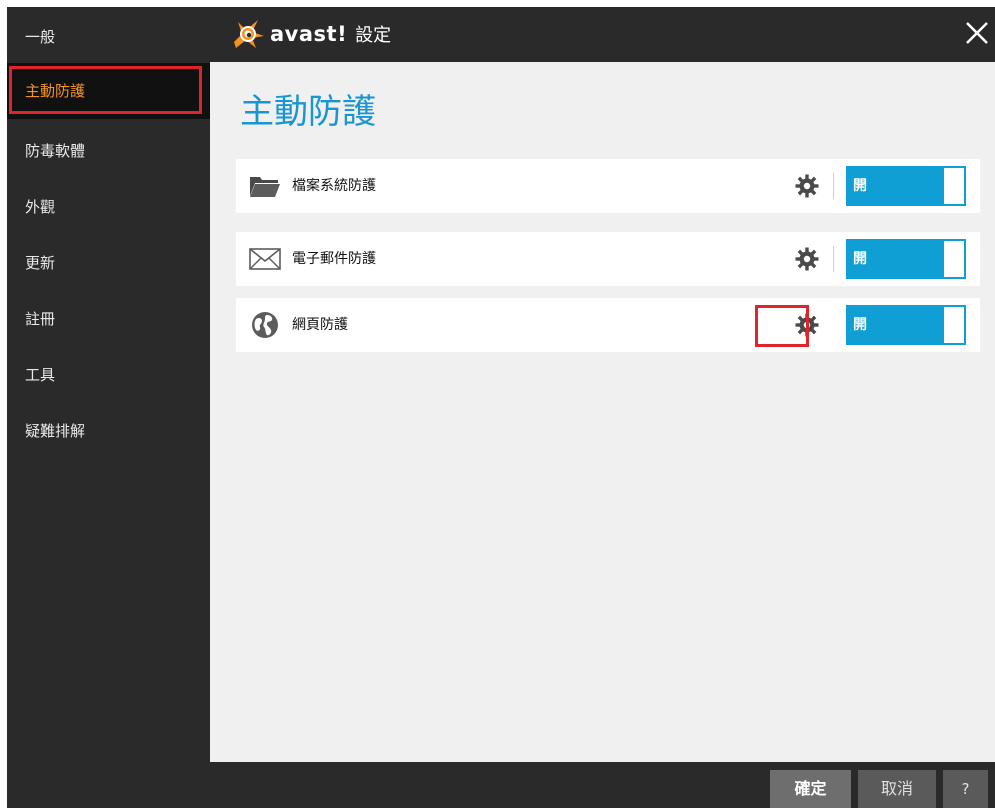  What do you see at coordinates (108, 37) in the screenshot?
I see `sidebar-item-general: 一般` at bounding box center [108, 37].